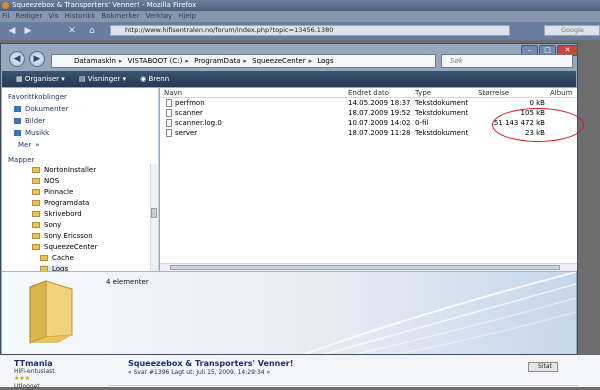 This screenshot has width=600, height=390. I want to click on forward-icon: ▶, so click(37, 59).